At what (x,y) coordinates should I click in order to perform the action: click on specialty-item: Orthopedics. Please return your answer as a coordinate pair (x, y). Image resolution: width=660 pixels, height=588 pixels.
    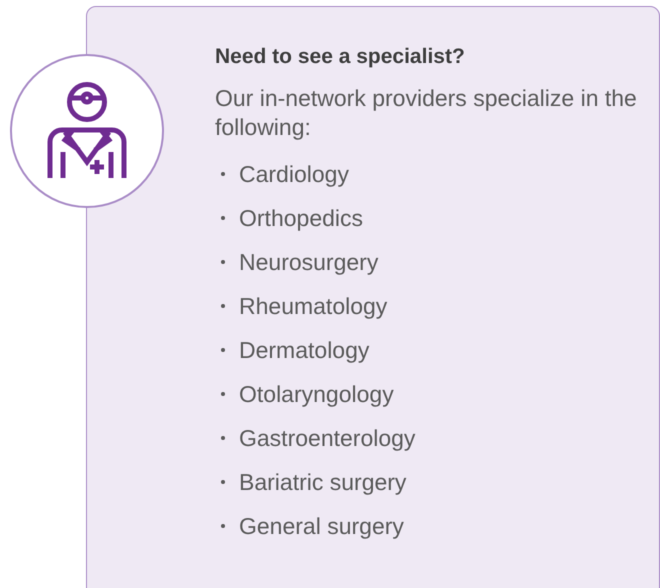
    Looking at the image, I should click on (301, 219).